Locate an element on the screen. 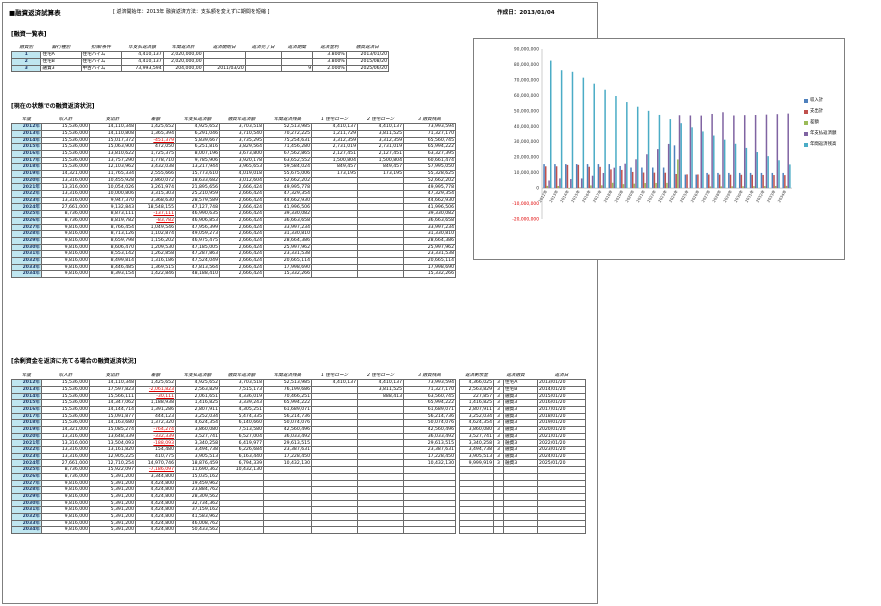 This screenshot has height=606, width=881. table-cell: 12,103,962 is located at coordinates (112, 167).